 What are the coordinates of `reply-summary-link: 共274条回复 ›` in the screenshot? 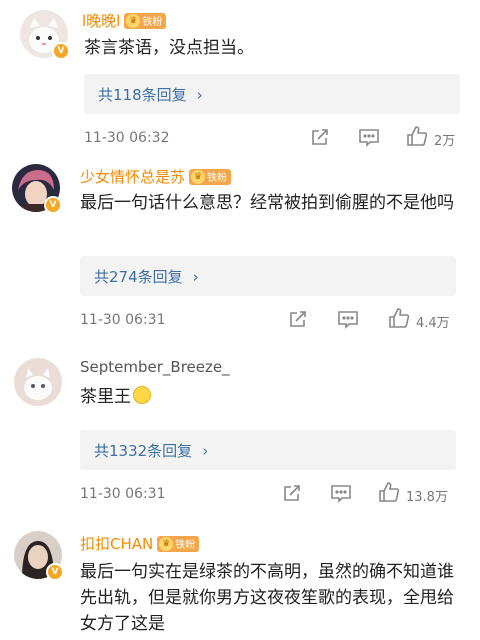 It's located at (146, 276).